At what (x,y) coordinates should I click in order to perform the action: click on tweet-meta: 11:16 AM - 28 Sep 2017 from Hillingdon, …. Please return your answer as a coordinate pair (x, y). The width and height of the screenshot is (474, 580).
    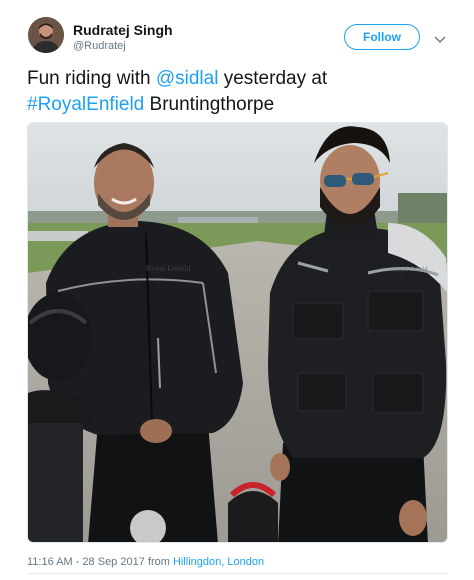
    Looking at the image, I should click on (145, 562).